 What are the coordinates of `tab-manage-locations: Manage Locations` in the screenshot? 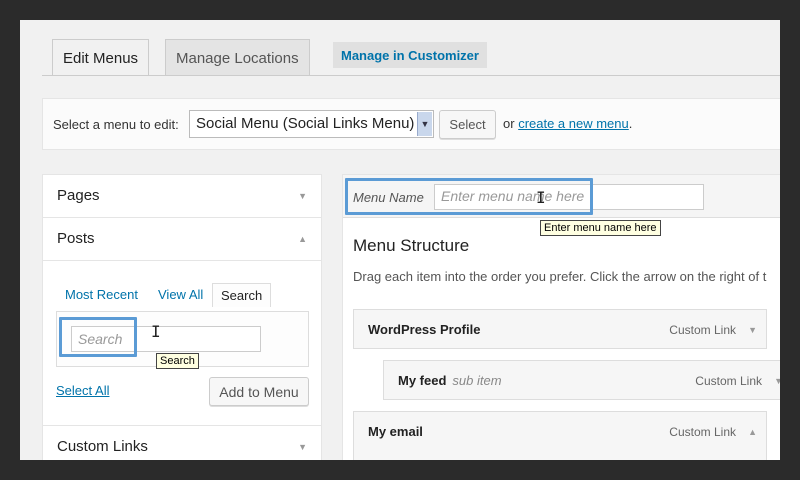 It's located at (237, 57).